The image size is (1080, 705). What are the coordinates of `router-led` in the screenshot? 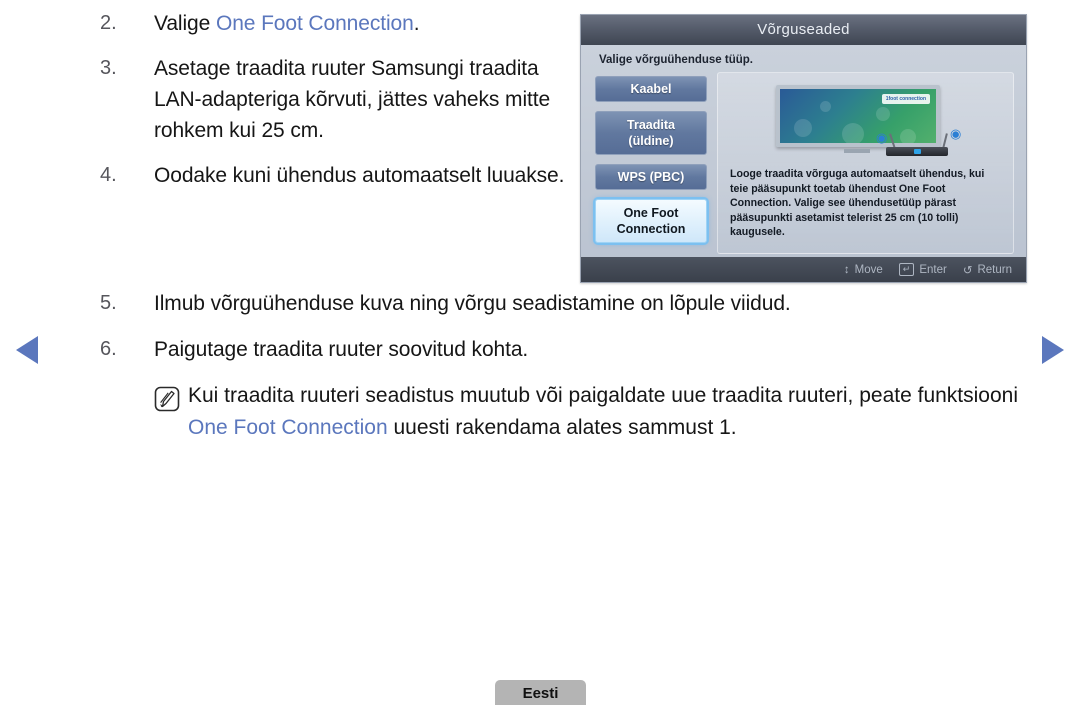 It's located at (917, 151).